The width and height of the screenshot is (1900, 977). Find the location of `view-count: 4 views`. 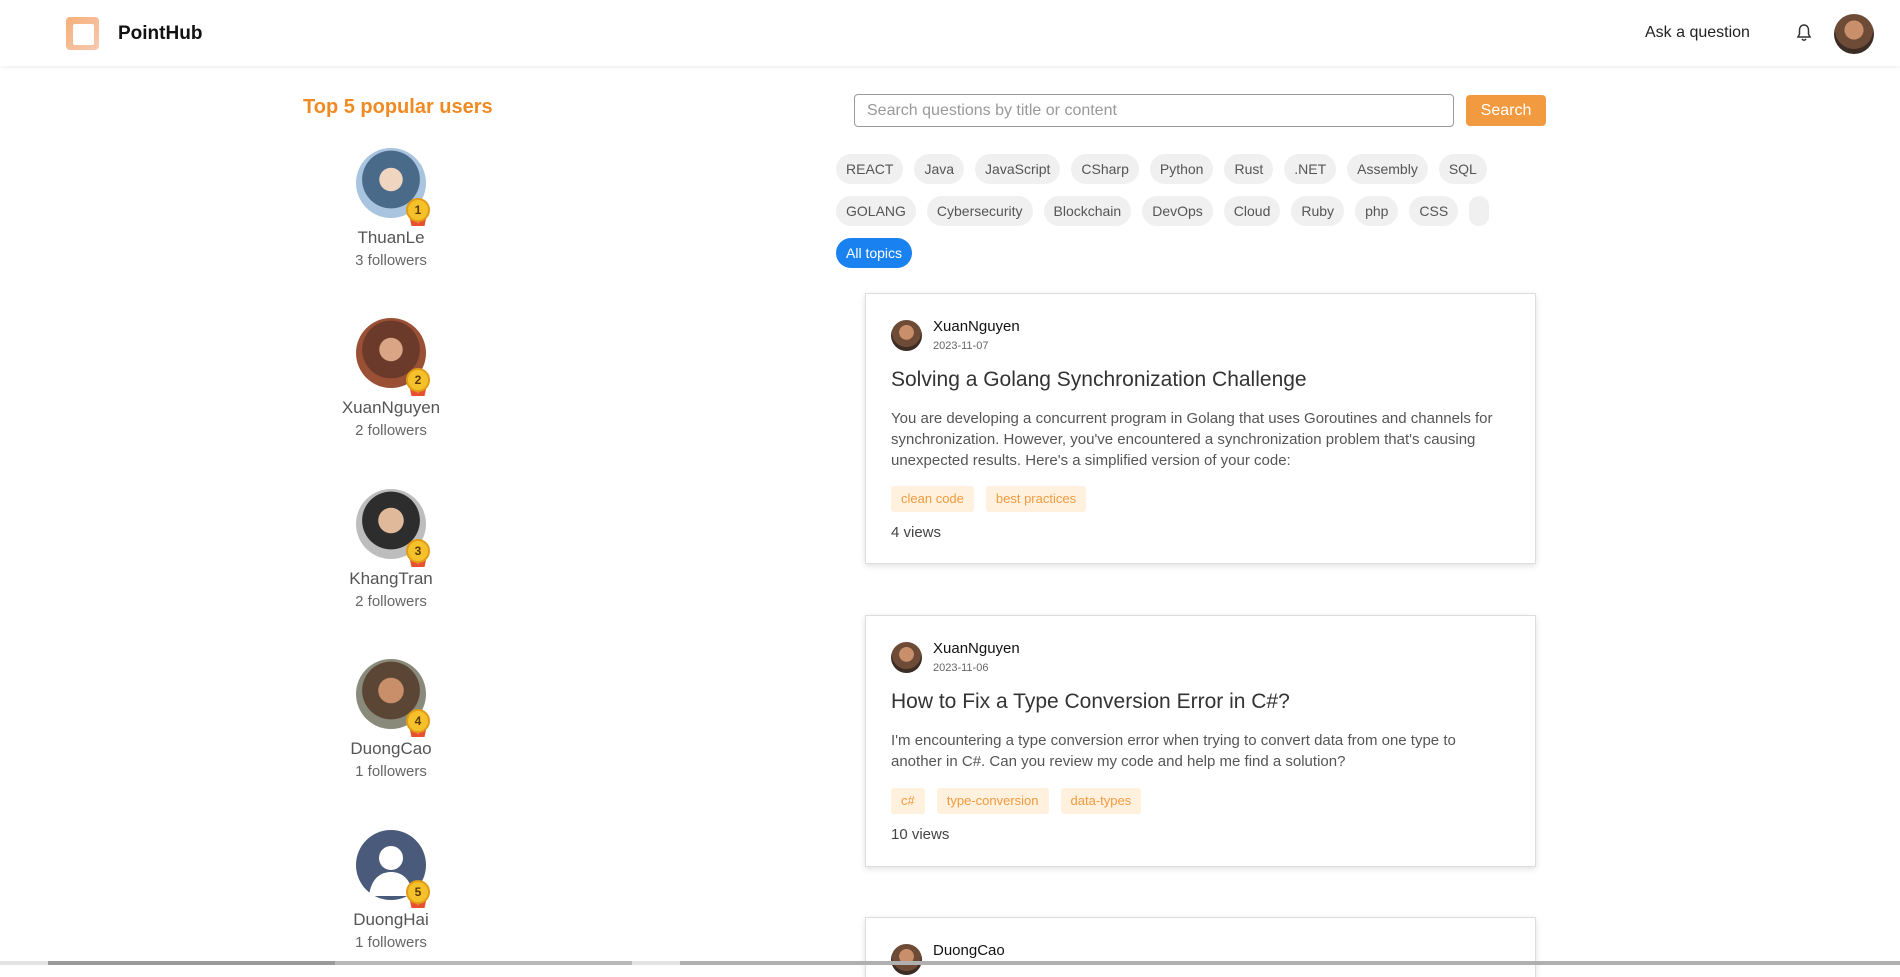

view-count: 4 views is located at coordinates (916, 532).